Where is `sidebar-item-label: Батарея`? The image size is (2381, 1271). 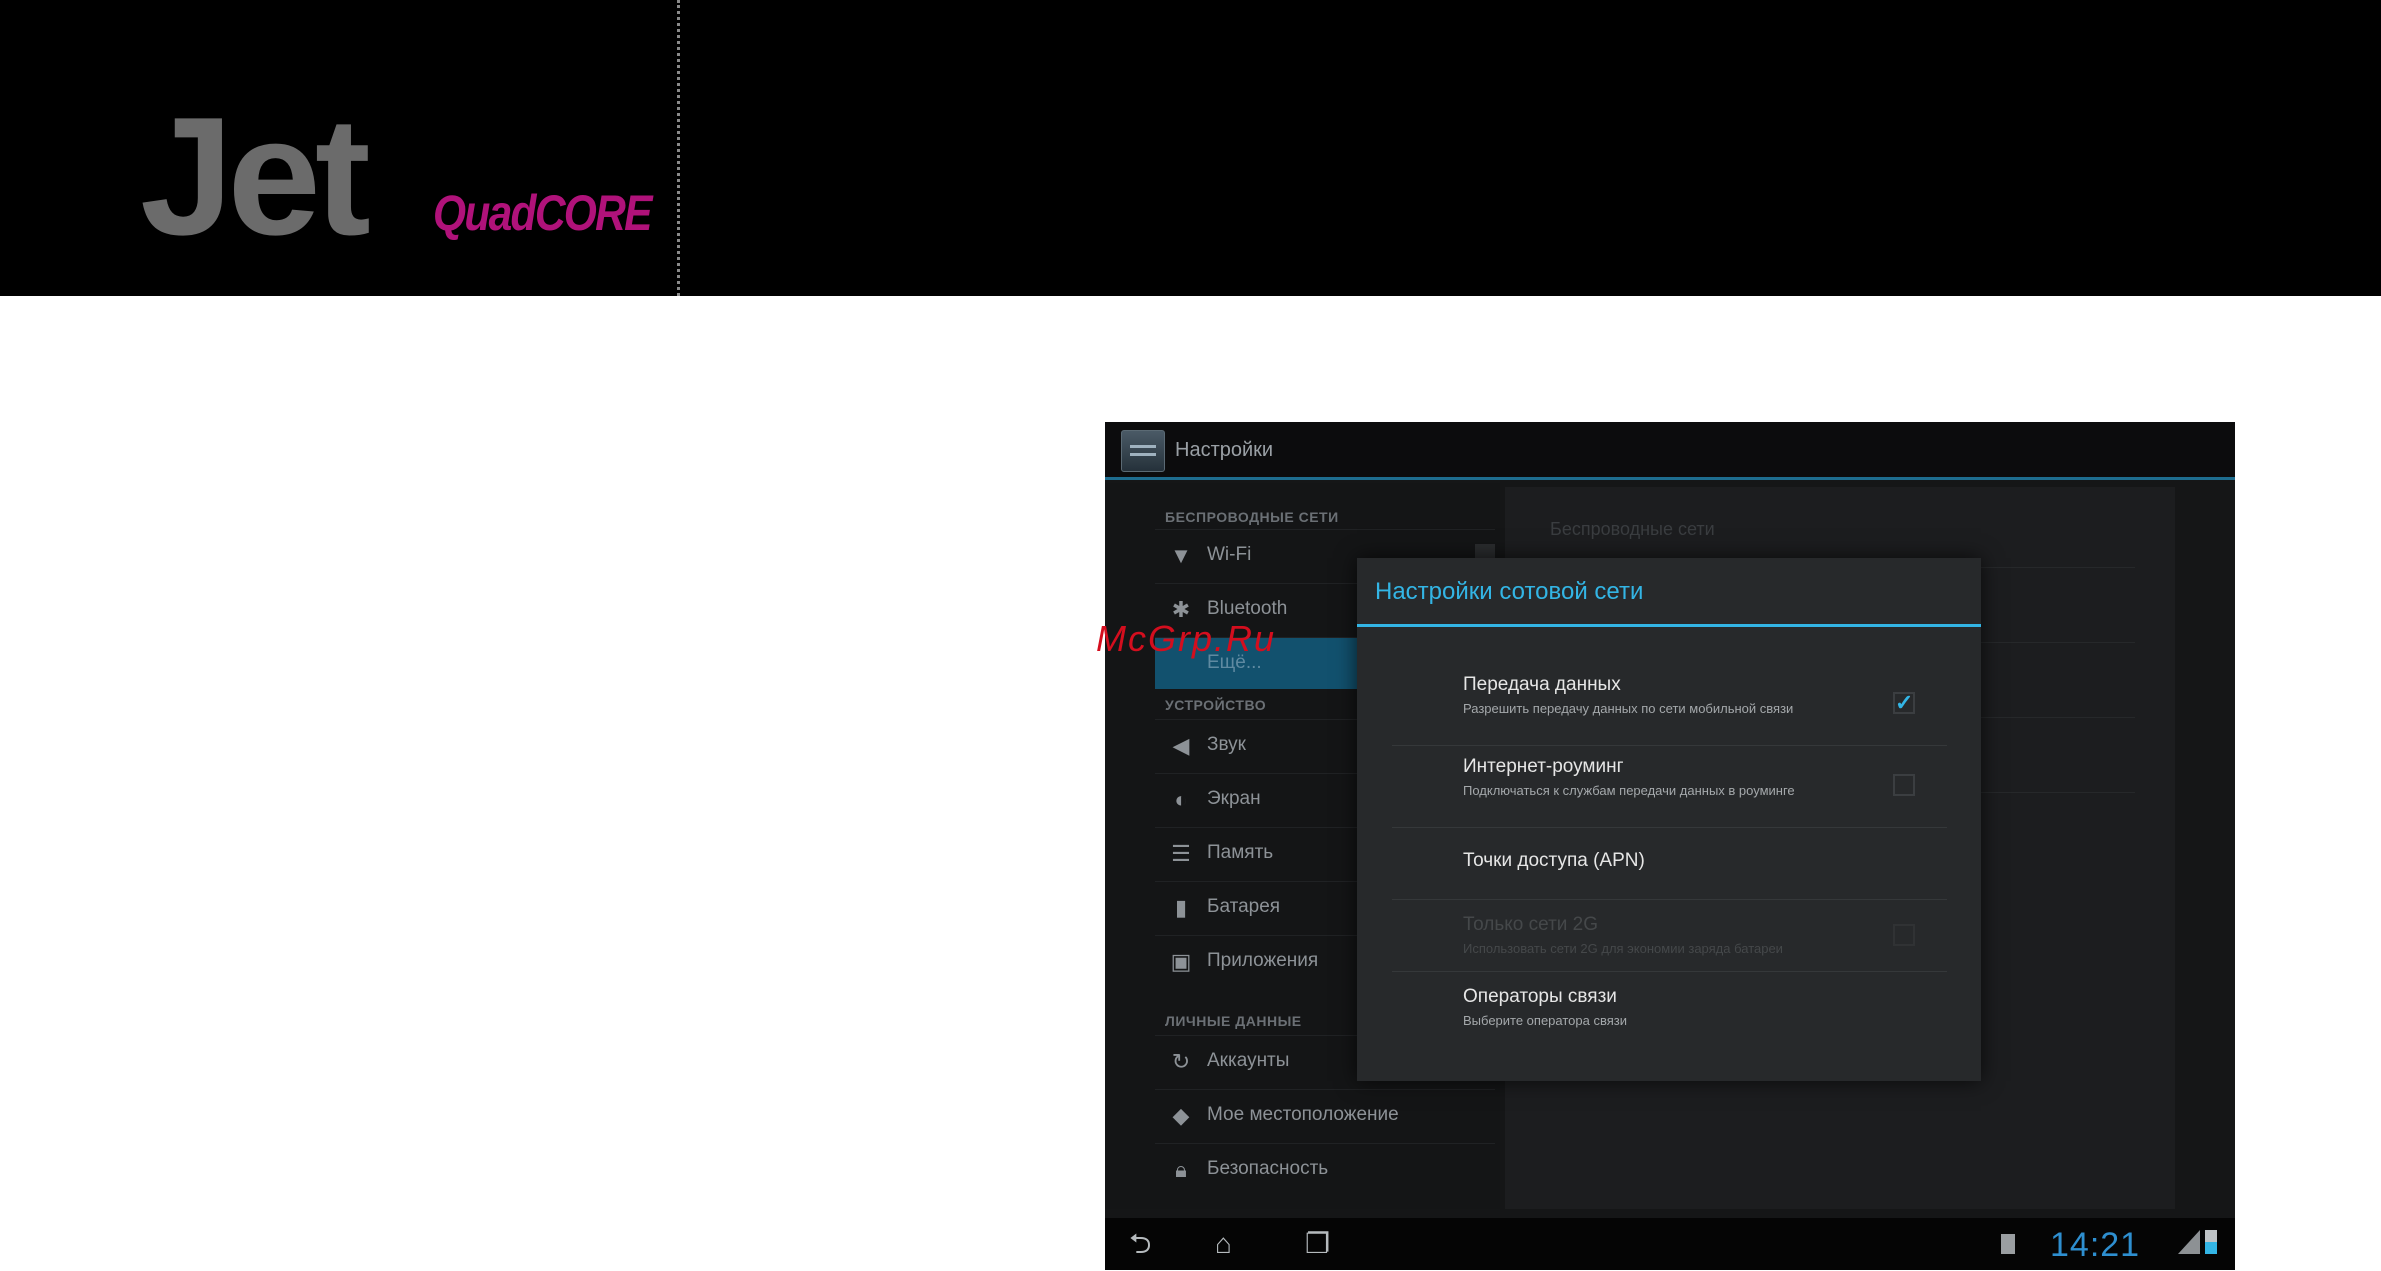 sidebar-item-label: Батарея is located at coordinates (1244, 906).